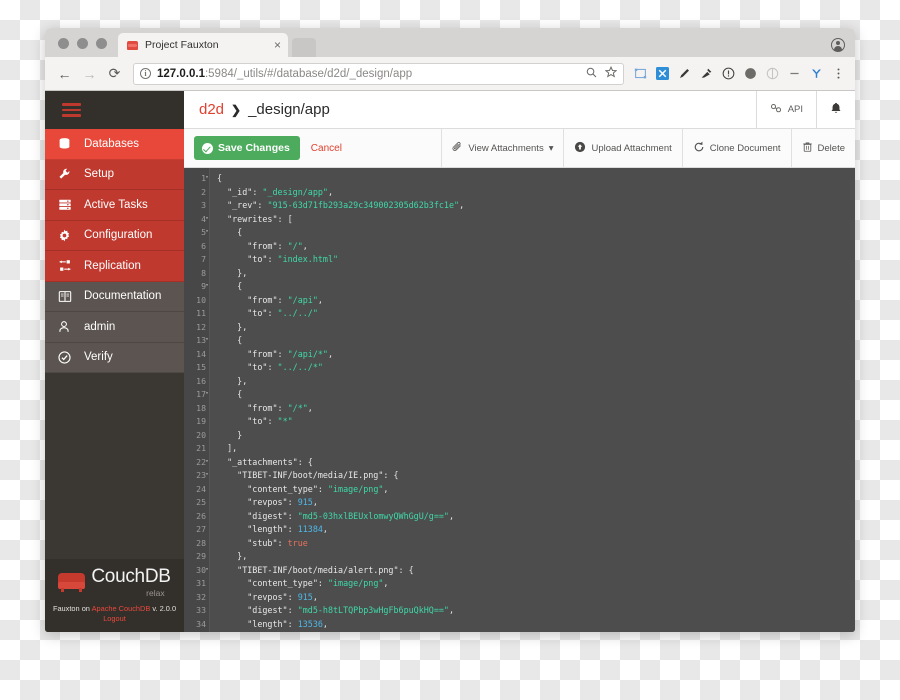  I want to click on sidebar-item-admin: admin, so click(114, 327).